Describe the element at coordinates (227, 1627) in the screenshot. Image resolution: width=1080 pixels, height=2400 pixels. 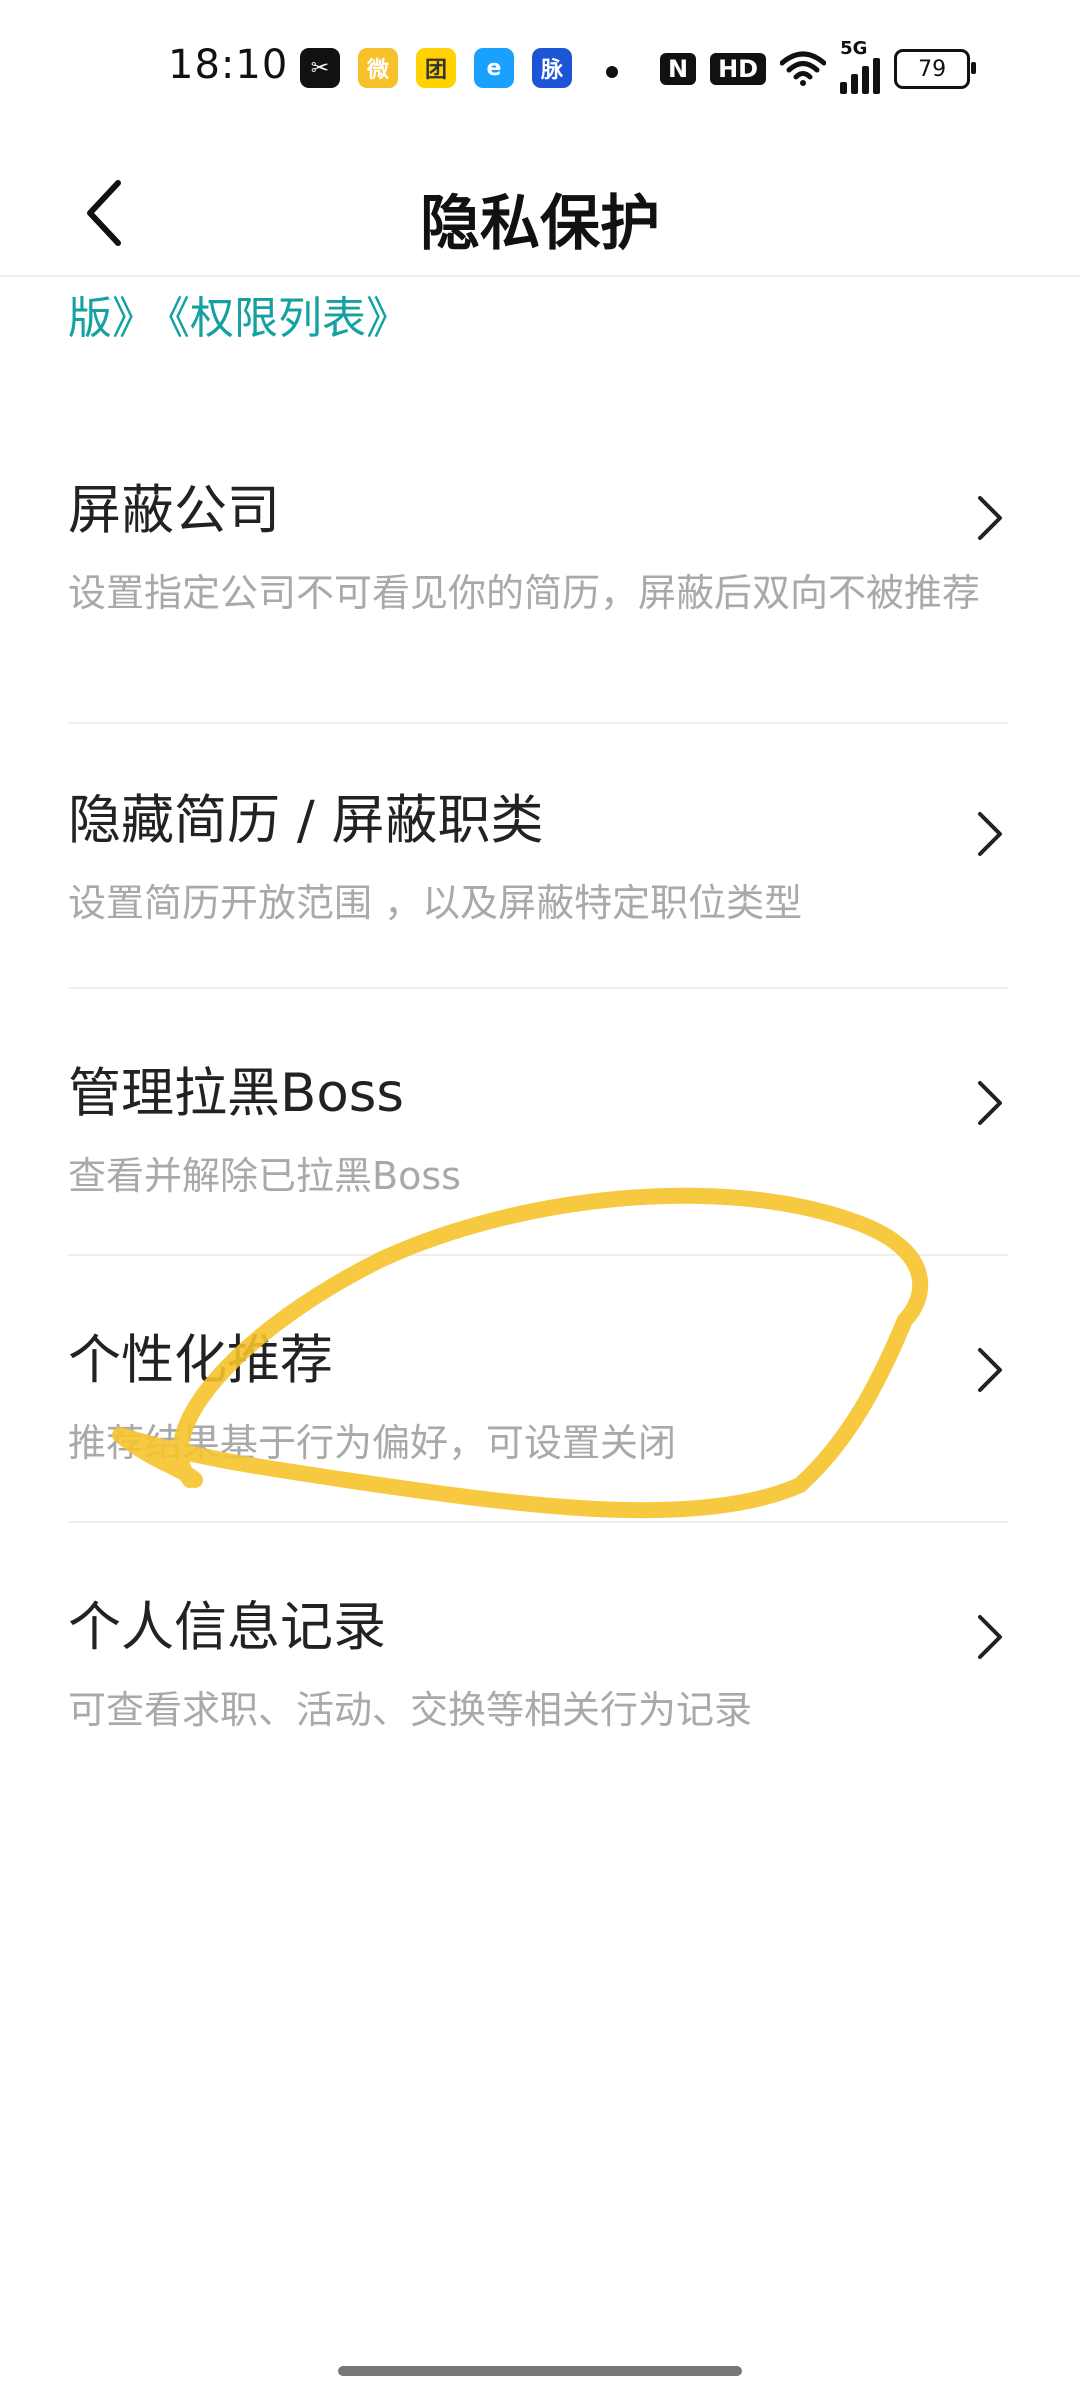
I see `setting-title: 个人信息记录` at that location.